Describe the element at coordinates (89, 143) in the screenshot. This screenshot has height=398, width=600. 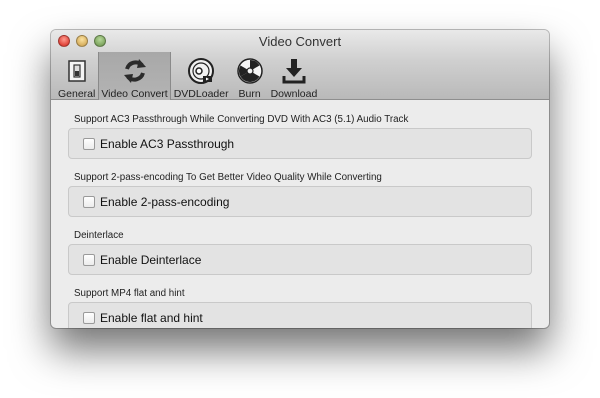
I see `ac3-passthrough-checkbox` at that location.